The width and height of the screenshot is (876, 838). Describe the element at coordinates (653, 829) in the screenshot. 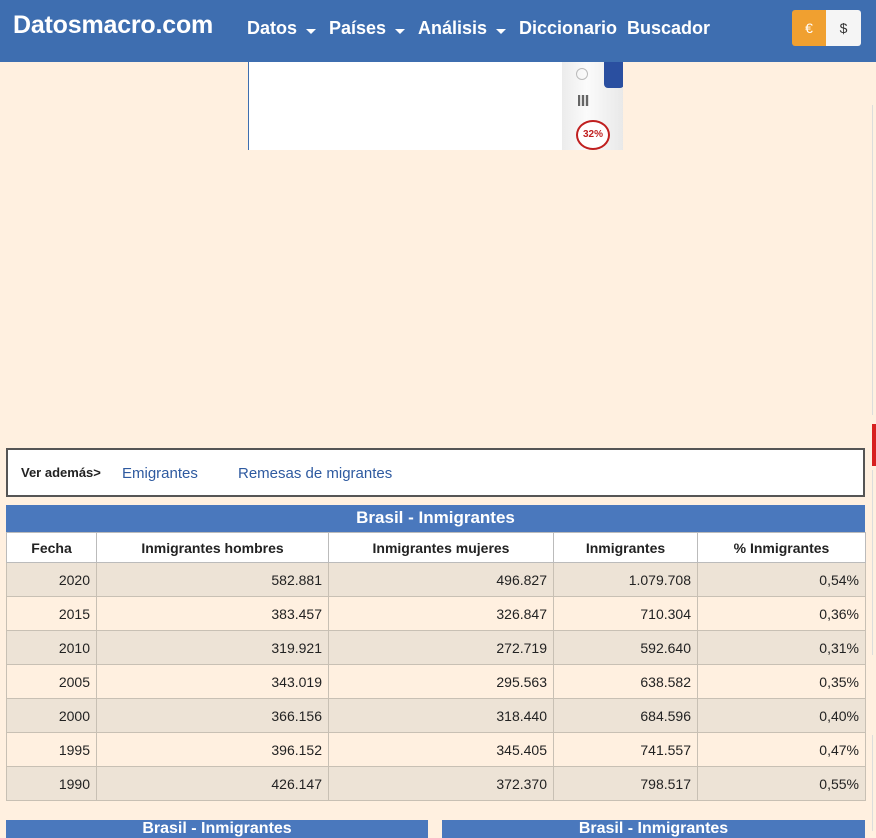

I see `bottom-panel-title-right: Brasil - Inmigrantes` at that location.